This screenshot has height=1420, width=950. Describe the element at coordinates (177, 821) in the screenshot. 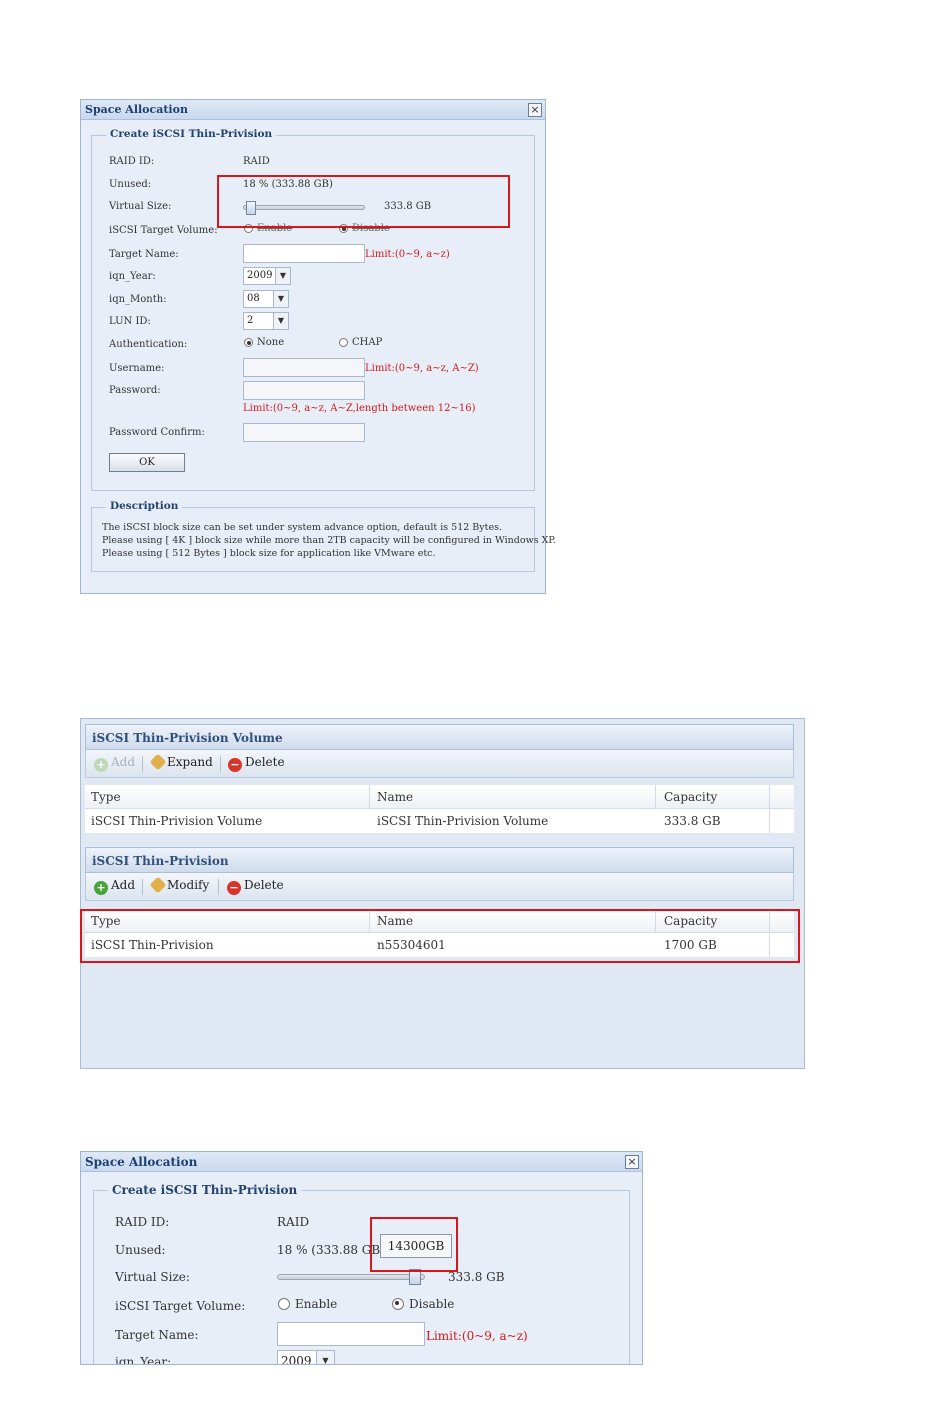

I see `cell-type: iSCSI Thin-Privision Volume` at that location.